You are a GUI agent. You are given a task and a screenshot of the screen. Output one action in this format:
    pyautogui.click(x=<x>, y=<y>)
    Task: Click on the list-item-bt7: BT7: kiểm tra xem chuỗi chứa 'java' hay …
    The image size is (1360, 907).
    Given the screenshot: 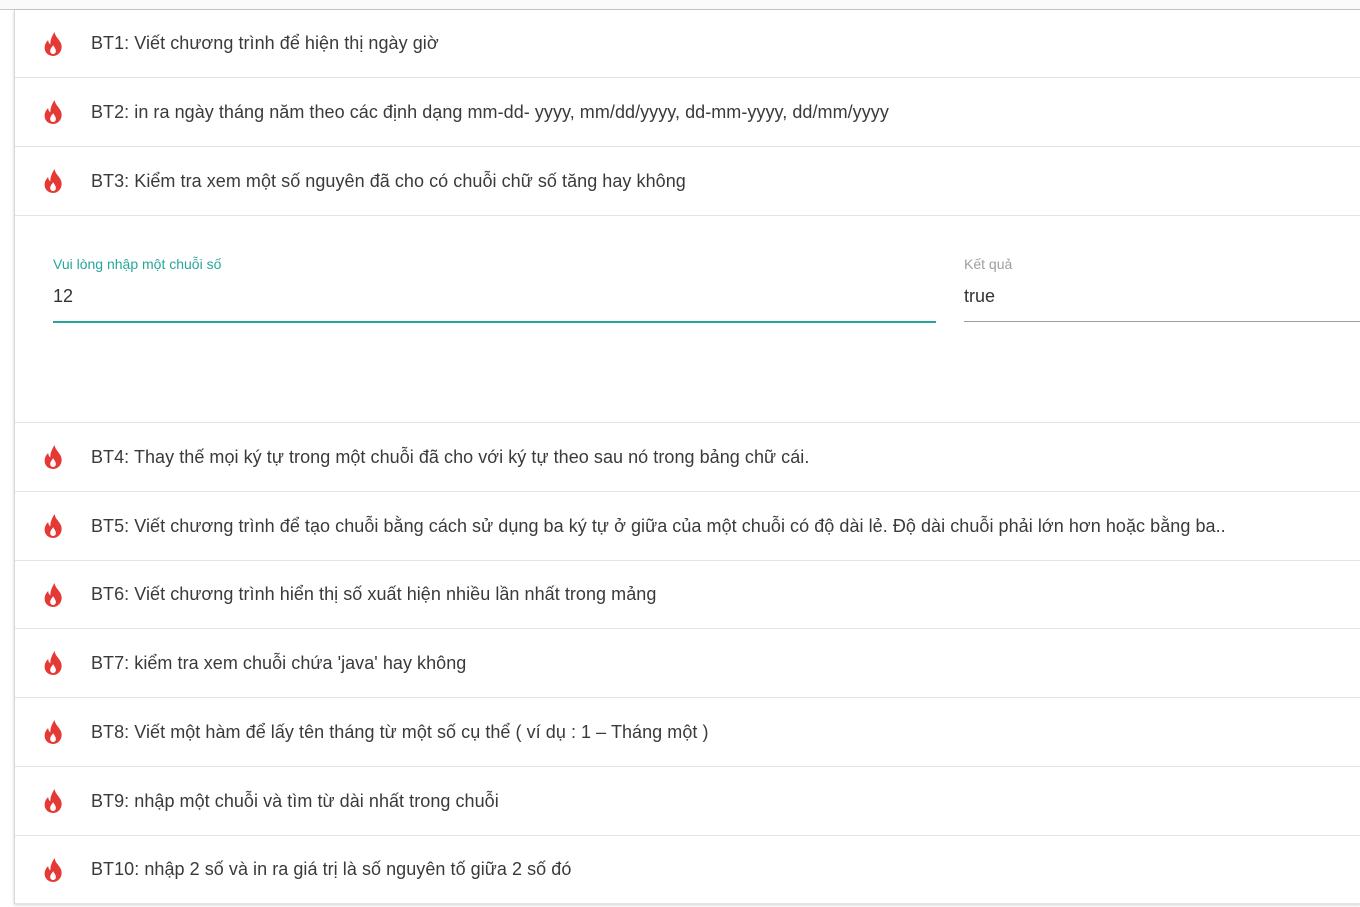 What is the action you would take?
    pyautogui.click(x=687, y=663)
    